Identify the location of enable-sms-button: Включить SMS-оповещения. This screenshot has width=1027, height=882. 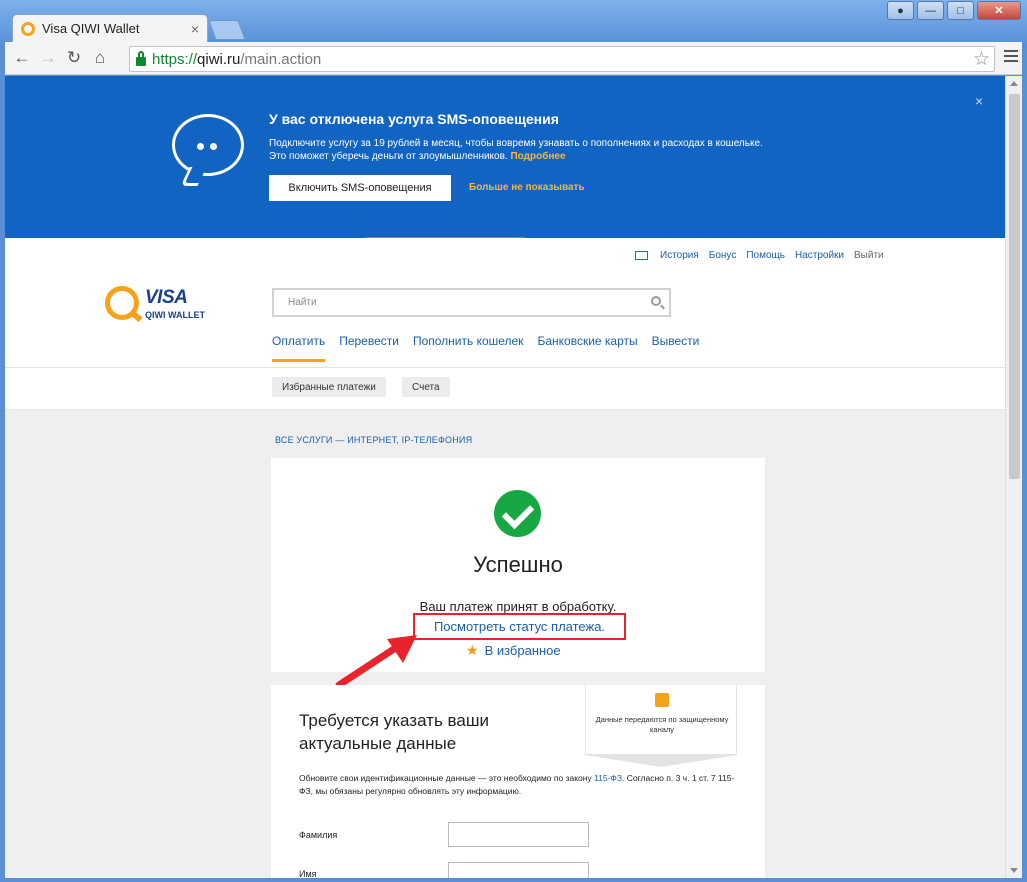
(360, 188).